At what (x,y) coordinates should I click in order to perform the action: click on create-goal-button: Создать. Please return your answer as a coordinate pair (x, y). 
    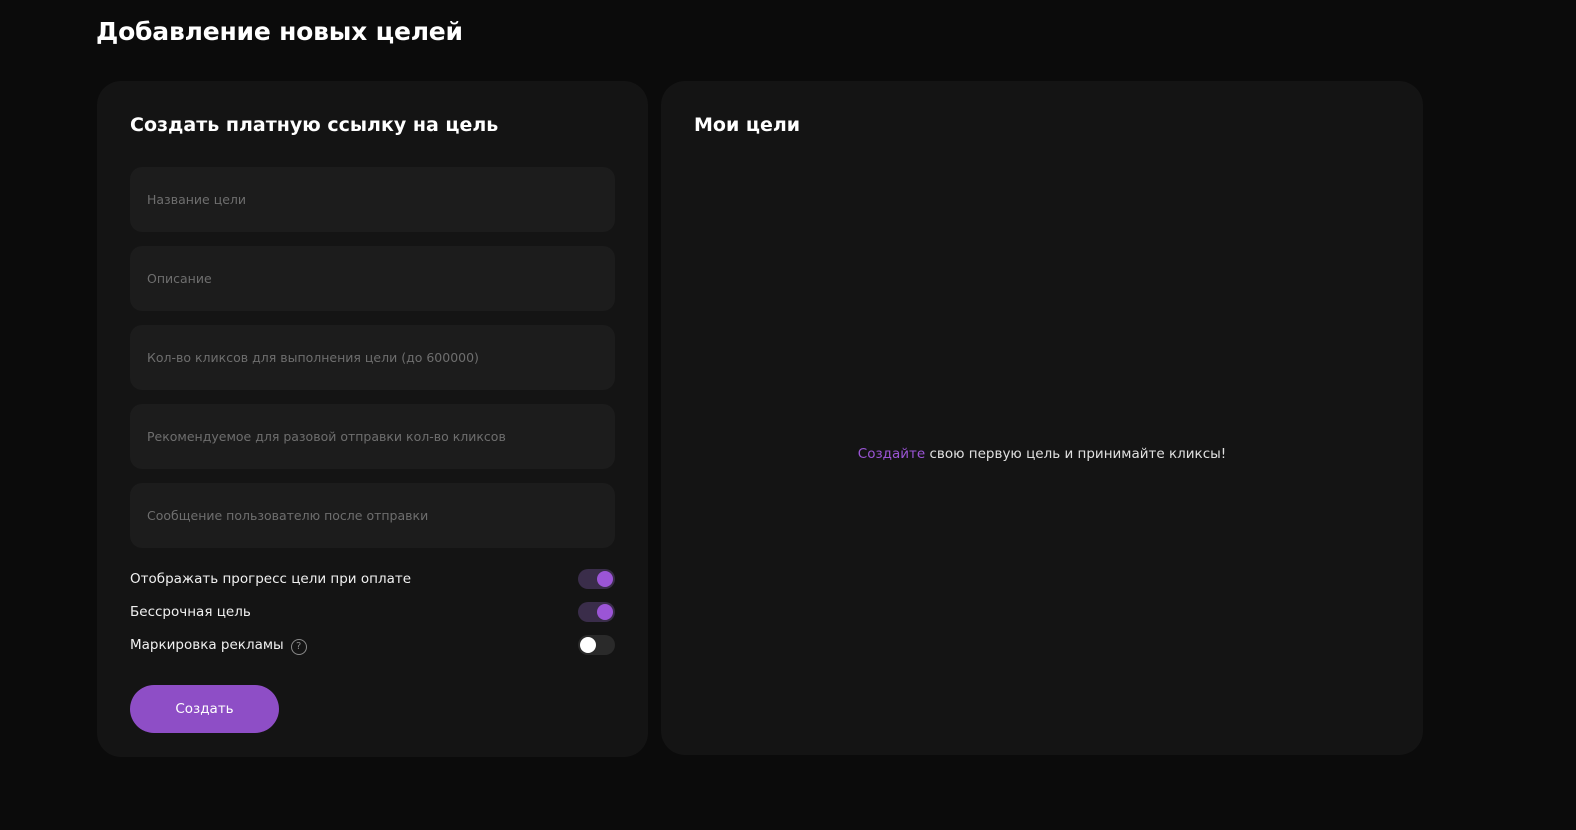
    Looking at the image, I should click on (204, 709).